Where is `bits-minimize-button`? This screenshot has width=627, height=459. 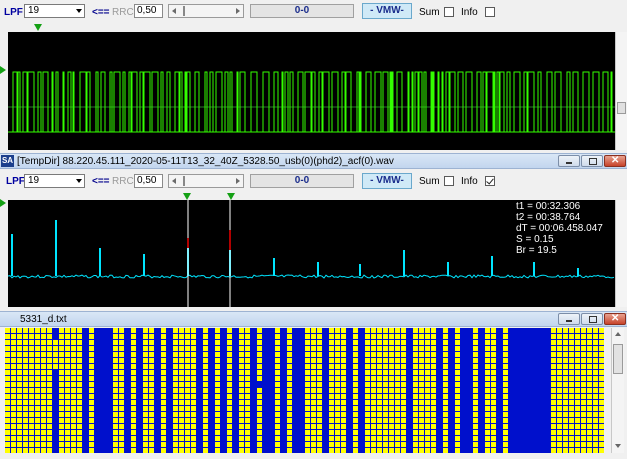
bits-minimize-button is located at coordinates (569, 319).